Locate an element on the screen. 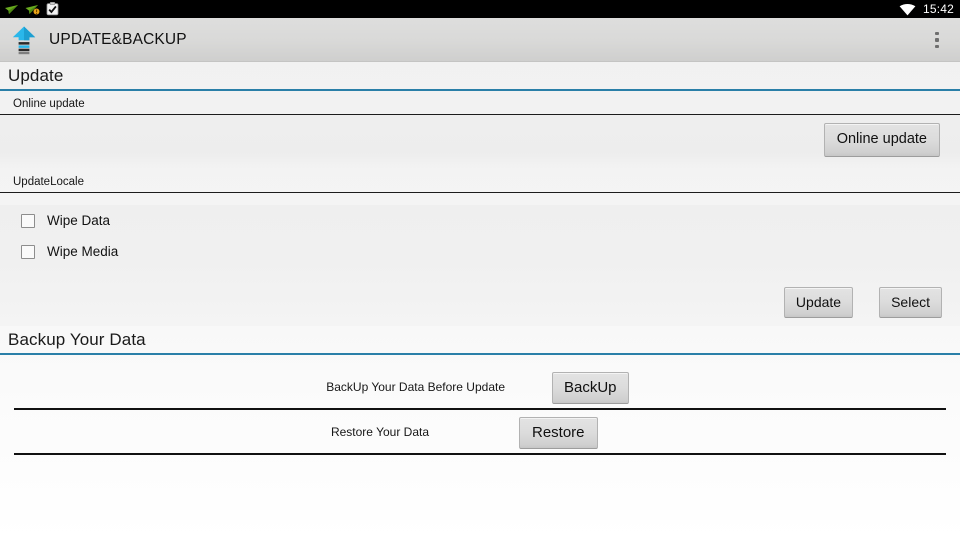  checkbox-row-wipe-data: Wipe Data is located at coordinates (480, 220).